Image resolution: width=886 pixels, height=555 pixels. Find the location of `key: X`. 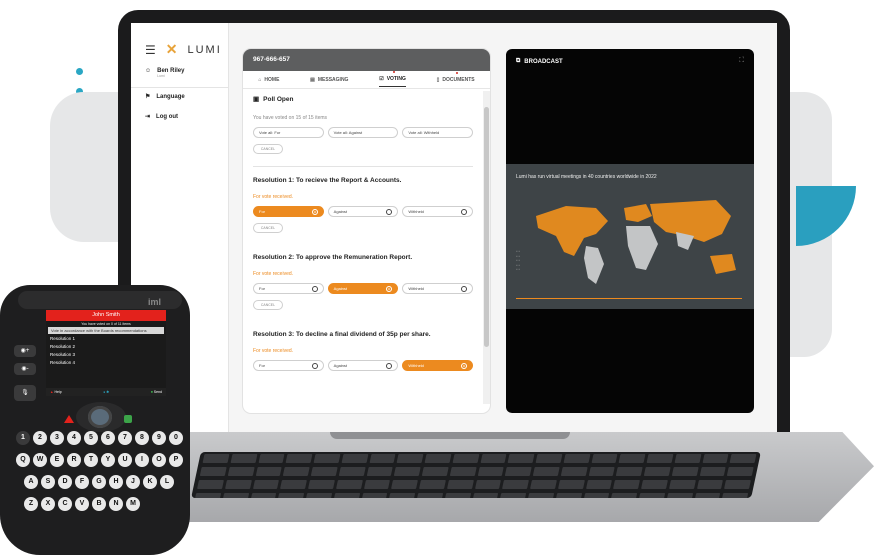

key: X is located at coordinates (48, 504).